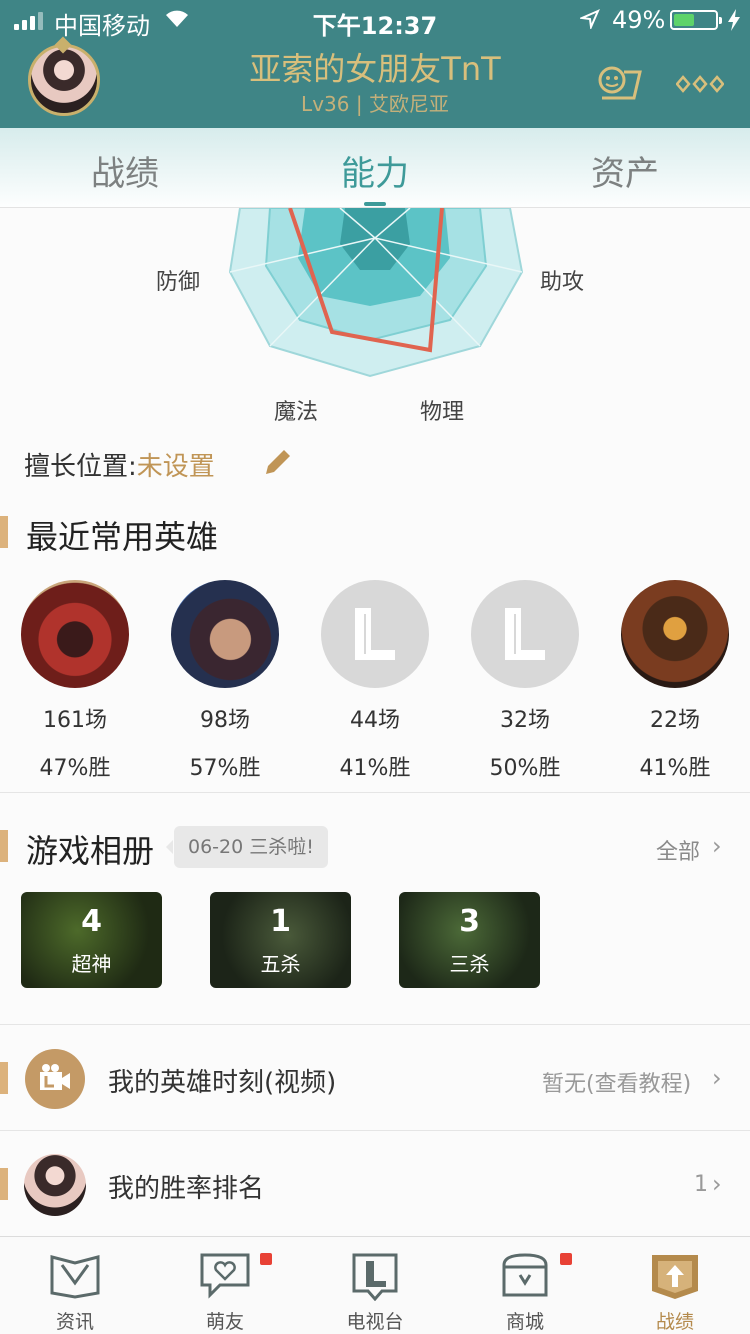 The image size is (750, 1334). I want to click on nav-friends-label: 萌友, so click(224, 1322).